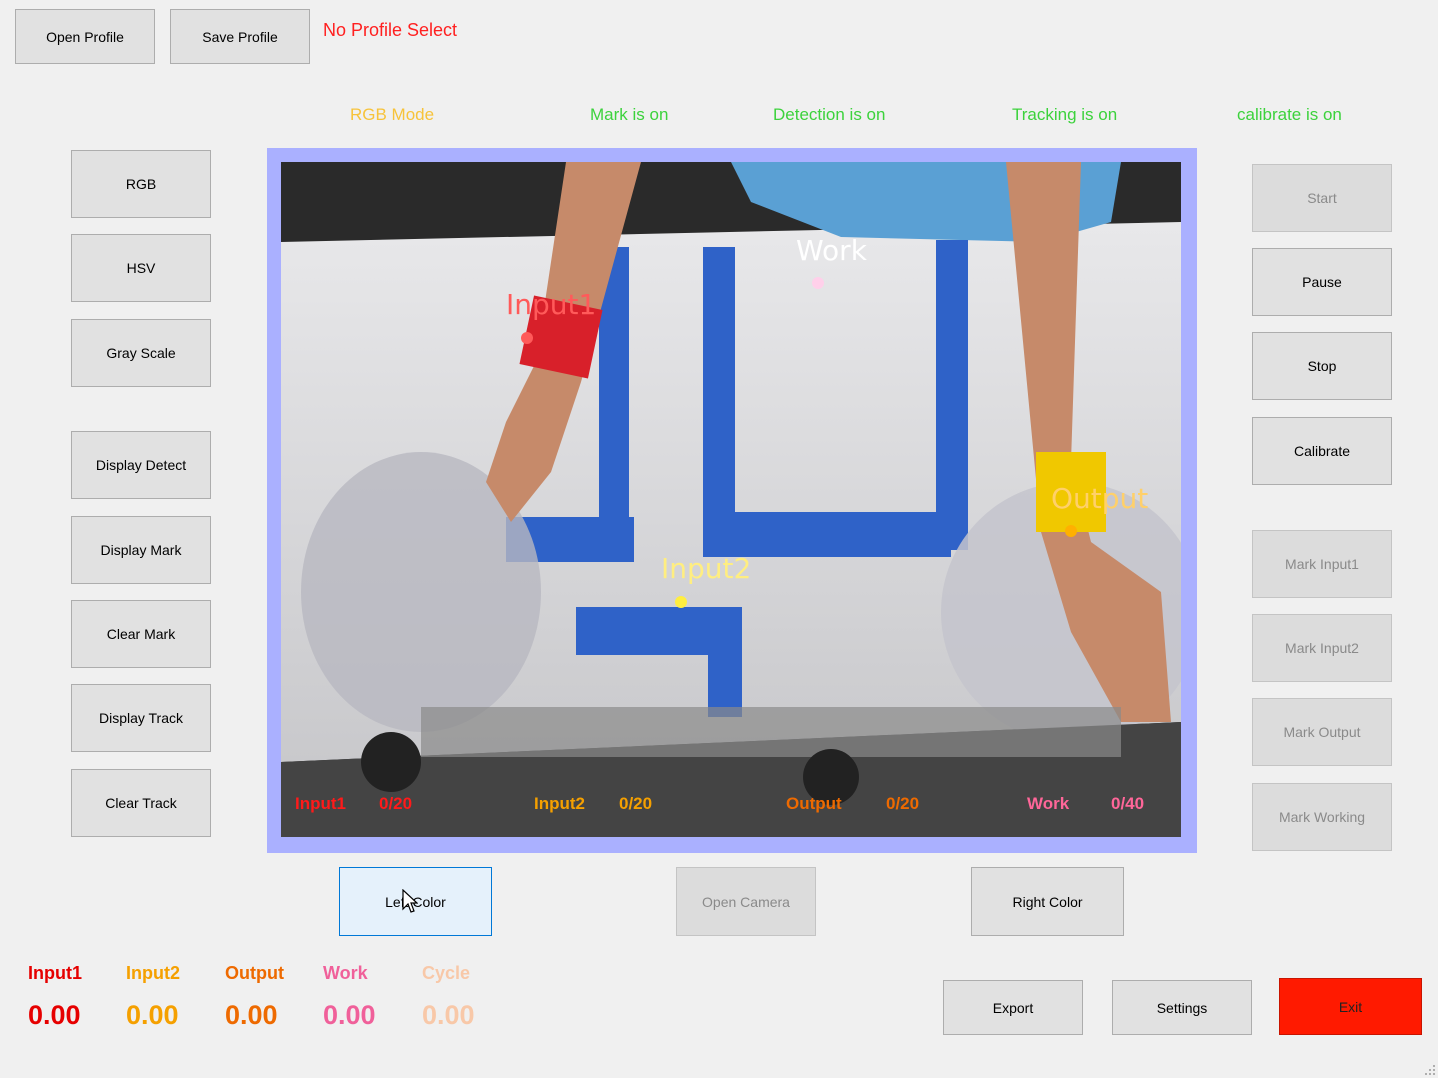 The height and width of the screenshot is (1078, 1438). What do you see at coordinates (141, 465) in the screenshot?
I see `display-detect-button: Display Detect` at bounding box center [141, 465].